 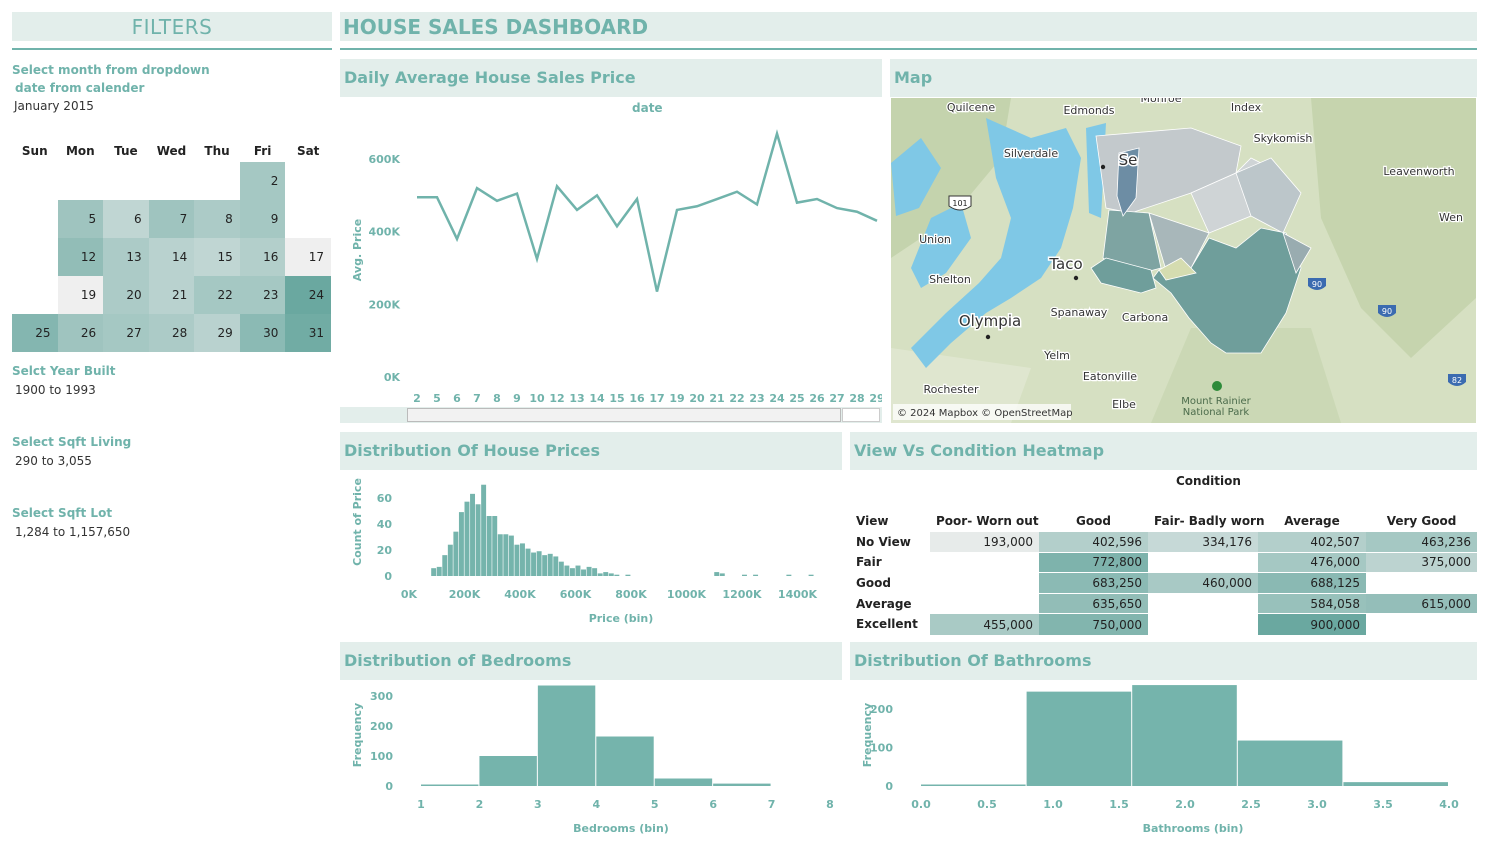 What do you see at coordinates (990, 321) in the screenshot?
I see `map-place-label: Olympia` at bounding box center [990, 321].